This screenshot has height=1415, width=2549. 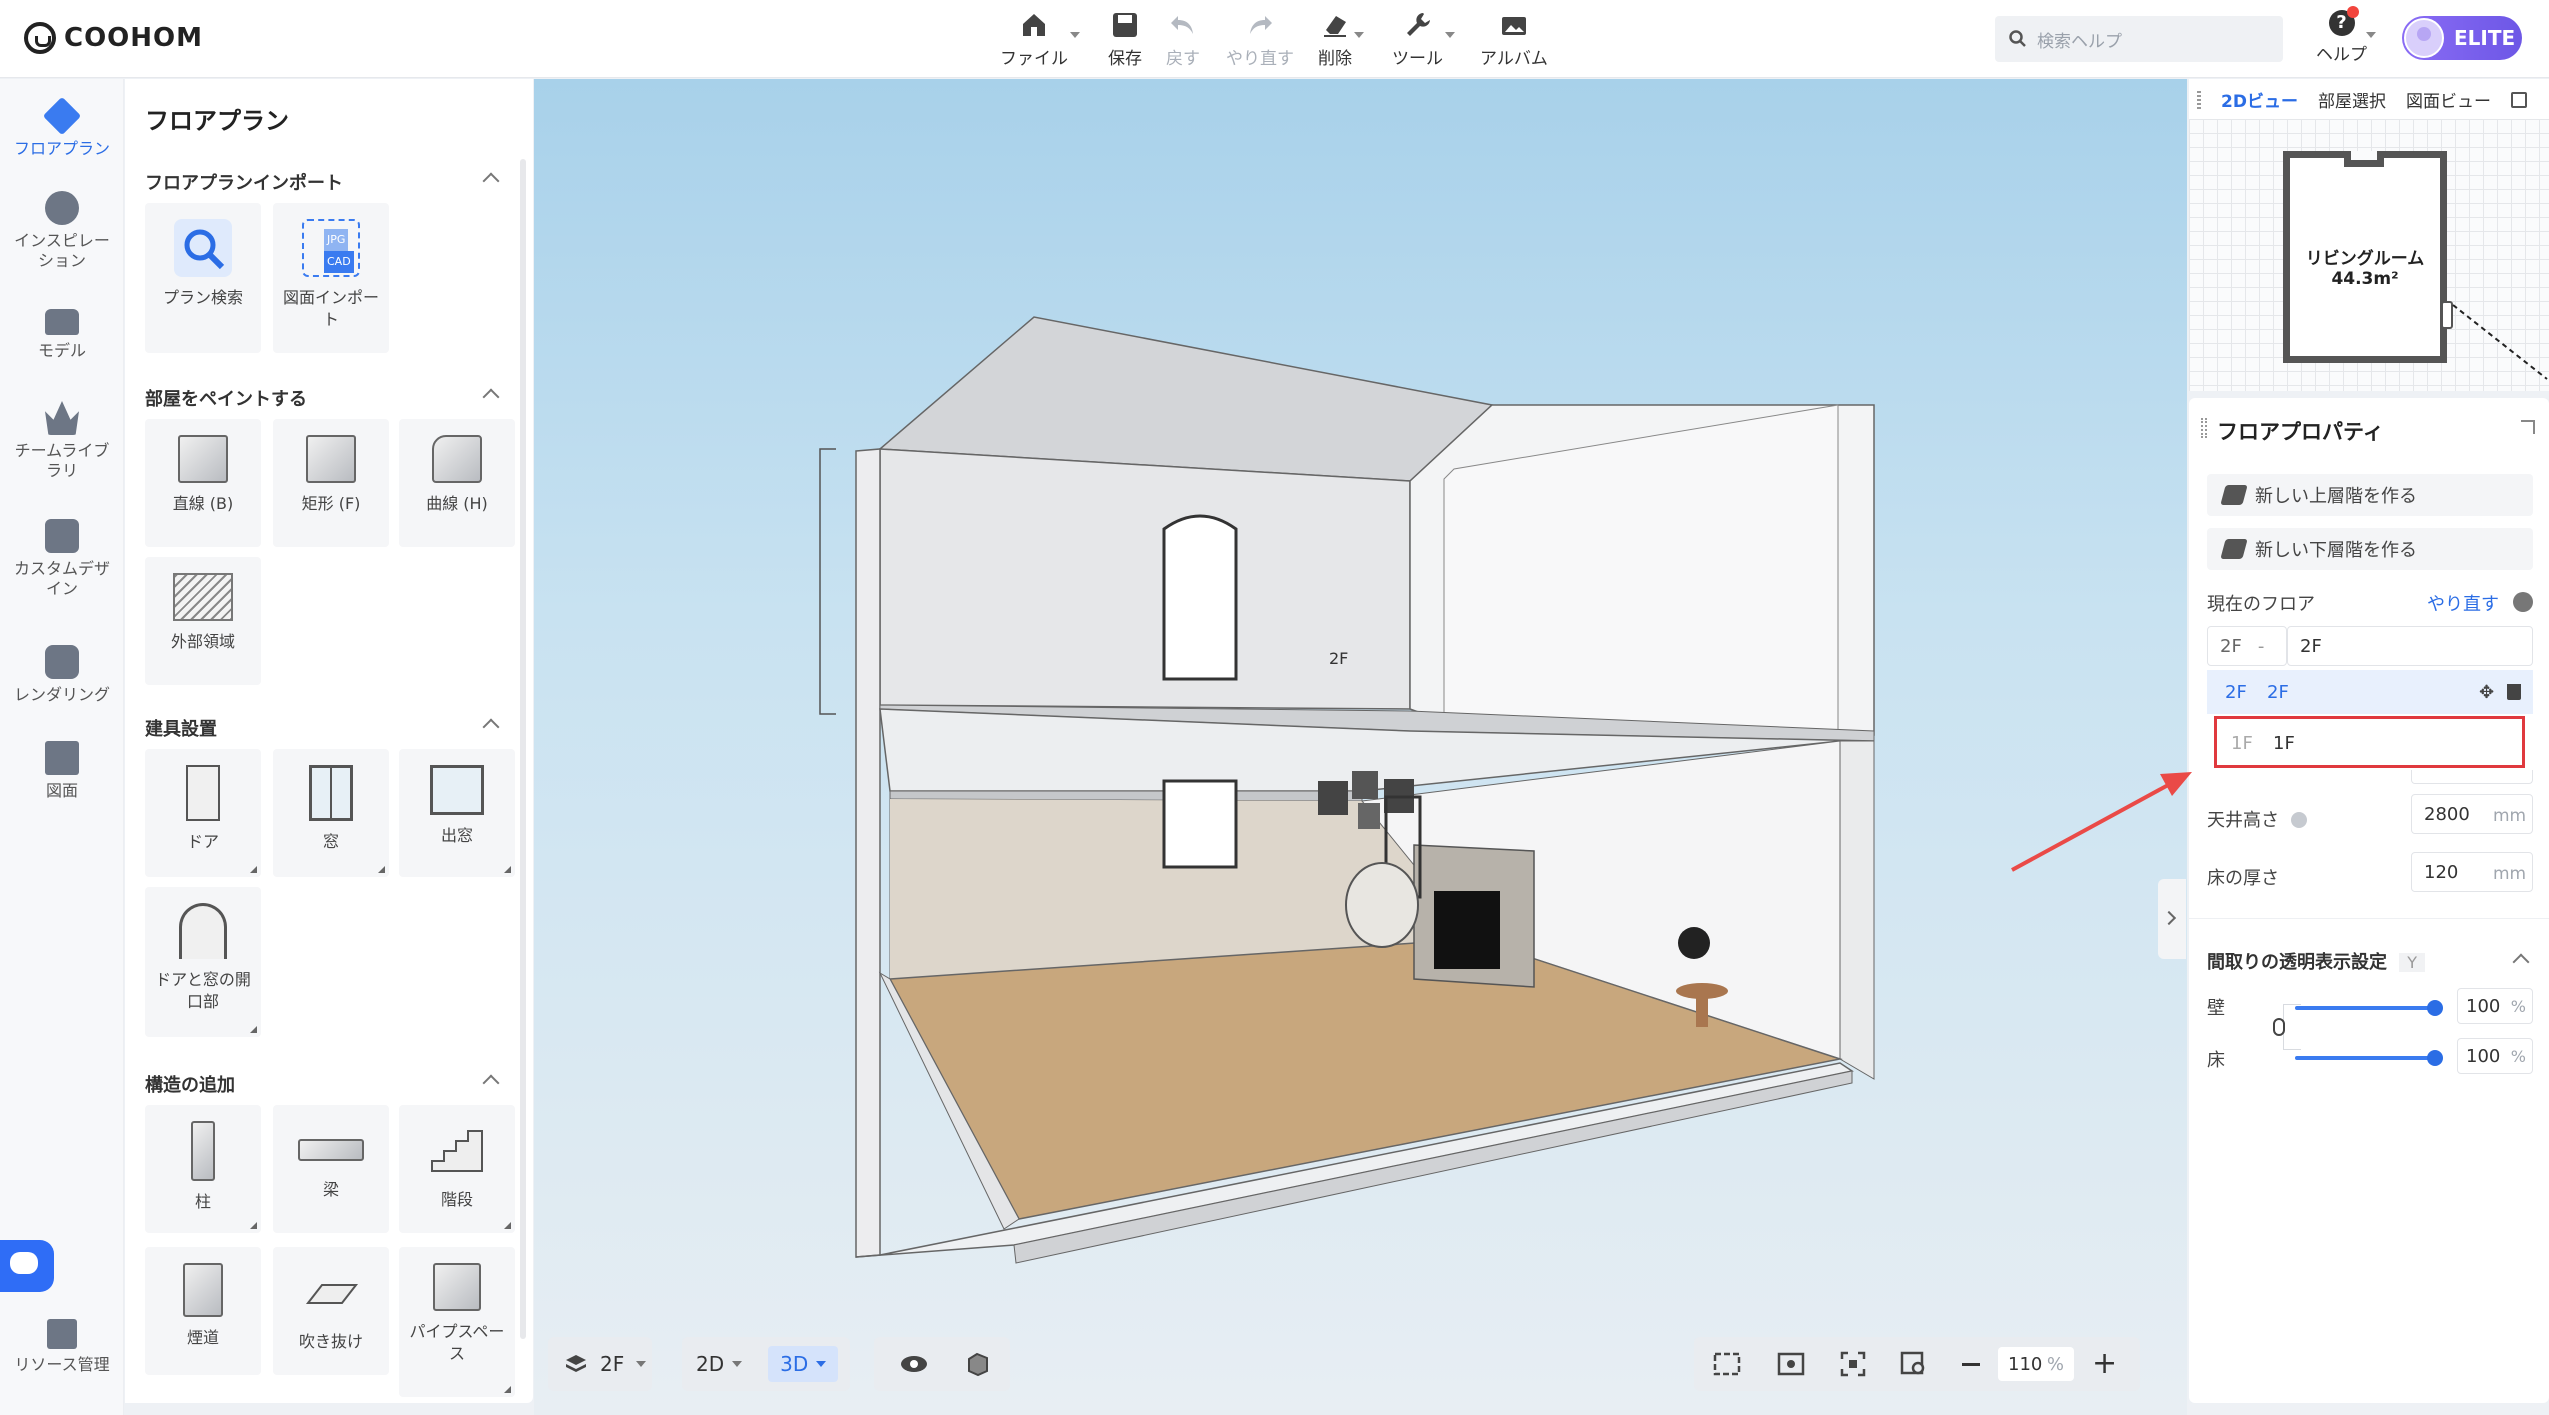 What do you see at coordinates (2528, 427) in the screenshot?
I see `expand-icon` at bounding box center [2528, 427].